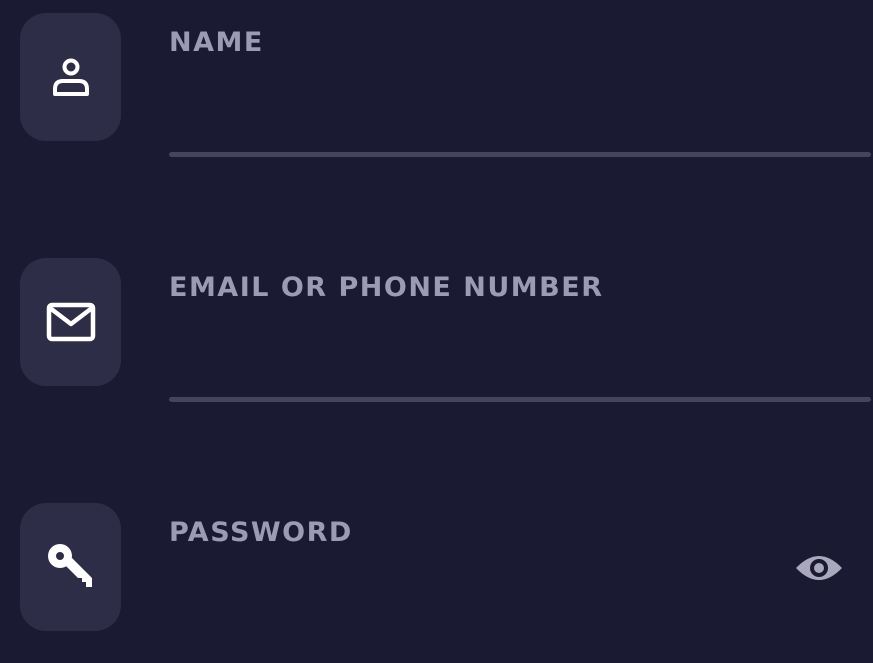  I want to click on name-underline, so click(520, 154).